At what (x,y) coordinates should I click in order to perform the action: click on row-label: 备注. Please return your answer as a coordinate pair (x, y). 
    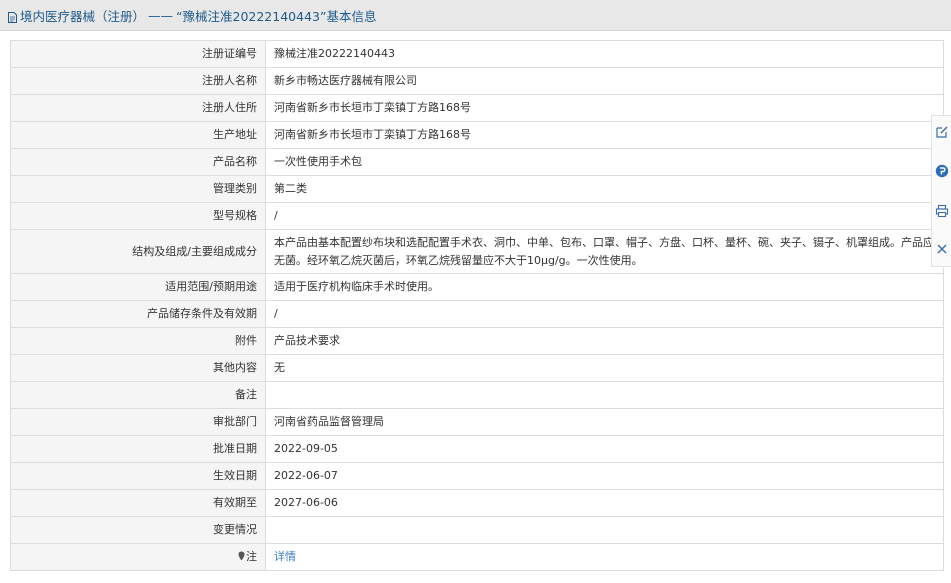
    Looking at the image, I should click on (138, 395).